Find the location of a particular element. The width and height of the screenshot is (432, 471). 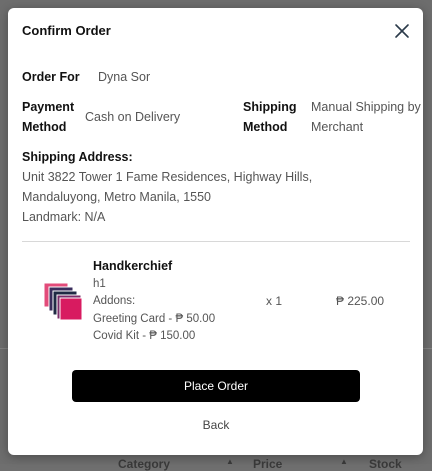

payment-method-value: Cash on Delivery is located at coordinates (133, 117).